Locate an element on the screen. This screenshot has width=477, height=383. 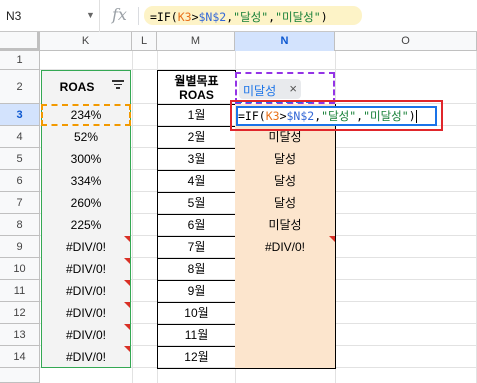
name-box: N3 ▼ is located at coordinates (50, 16).